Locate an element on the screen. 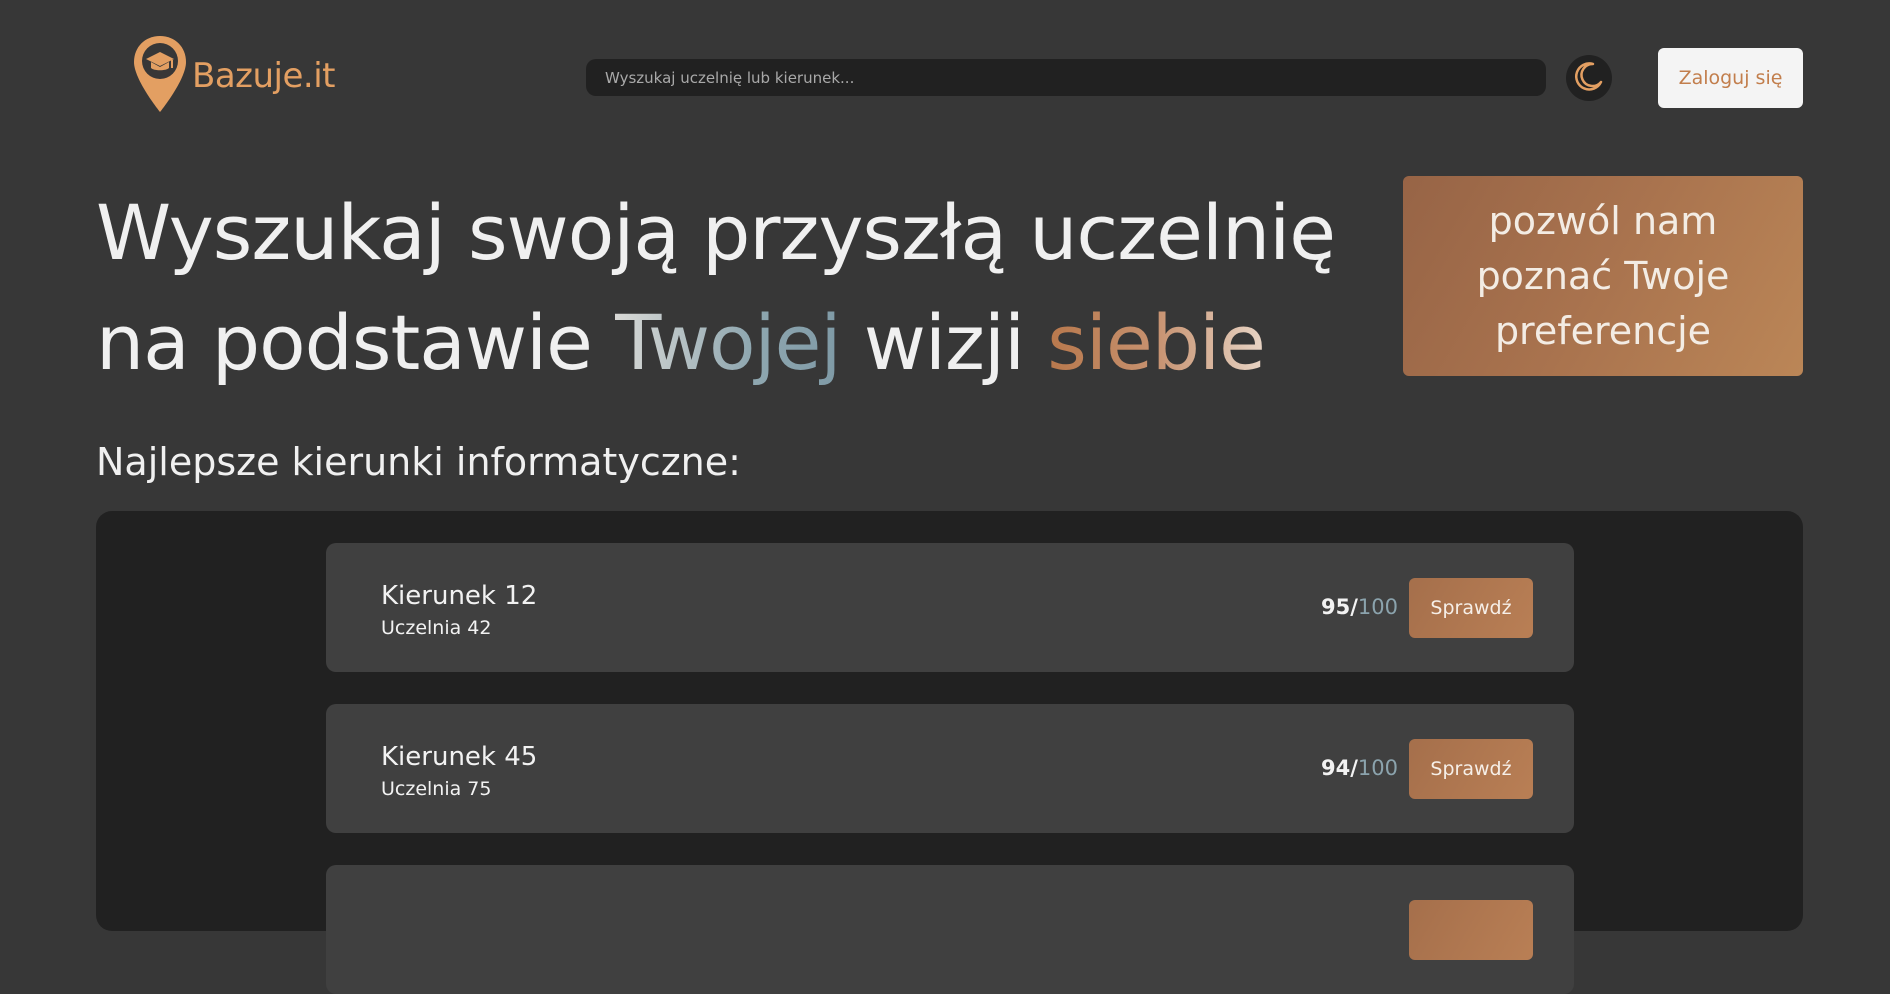  logo: Bazuje.it is located at coordinates (234, 76).